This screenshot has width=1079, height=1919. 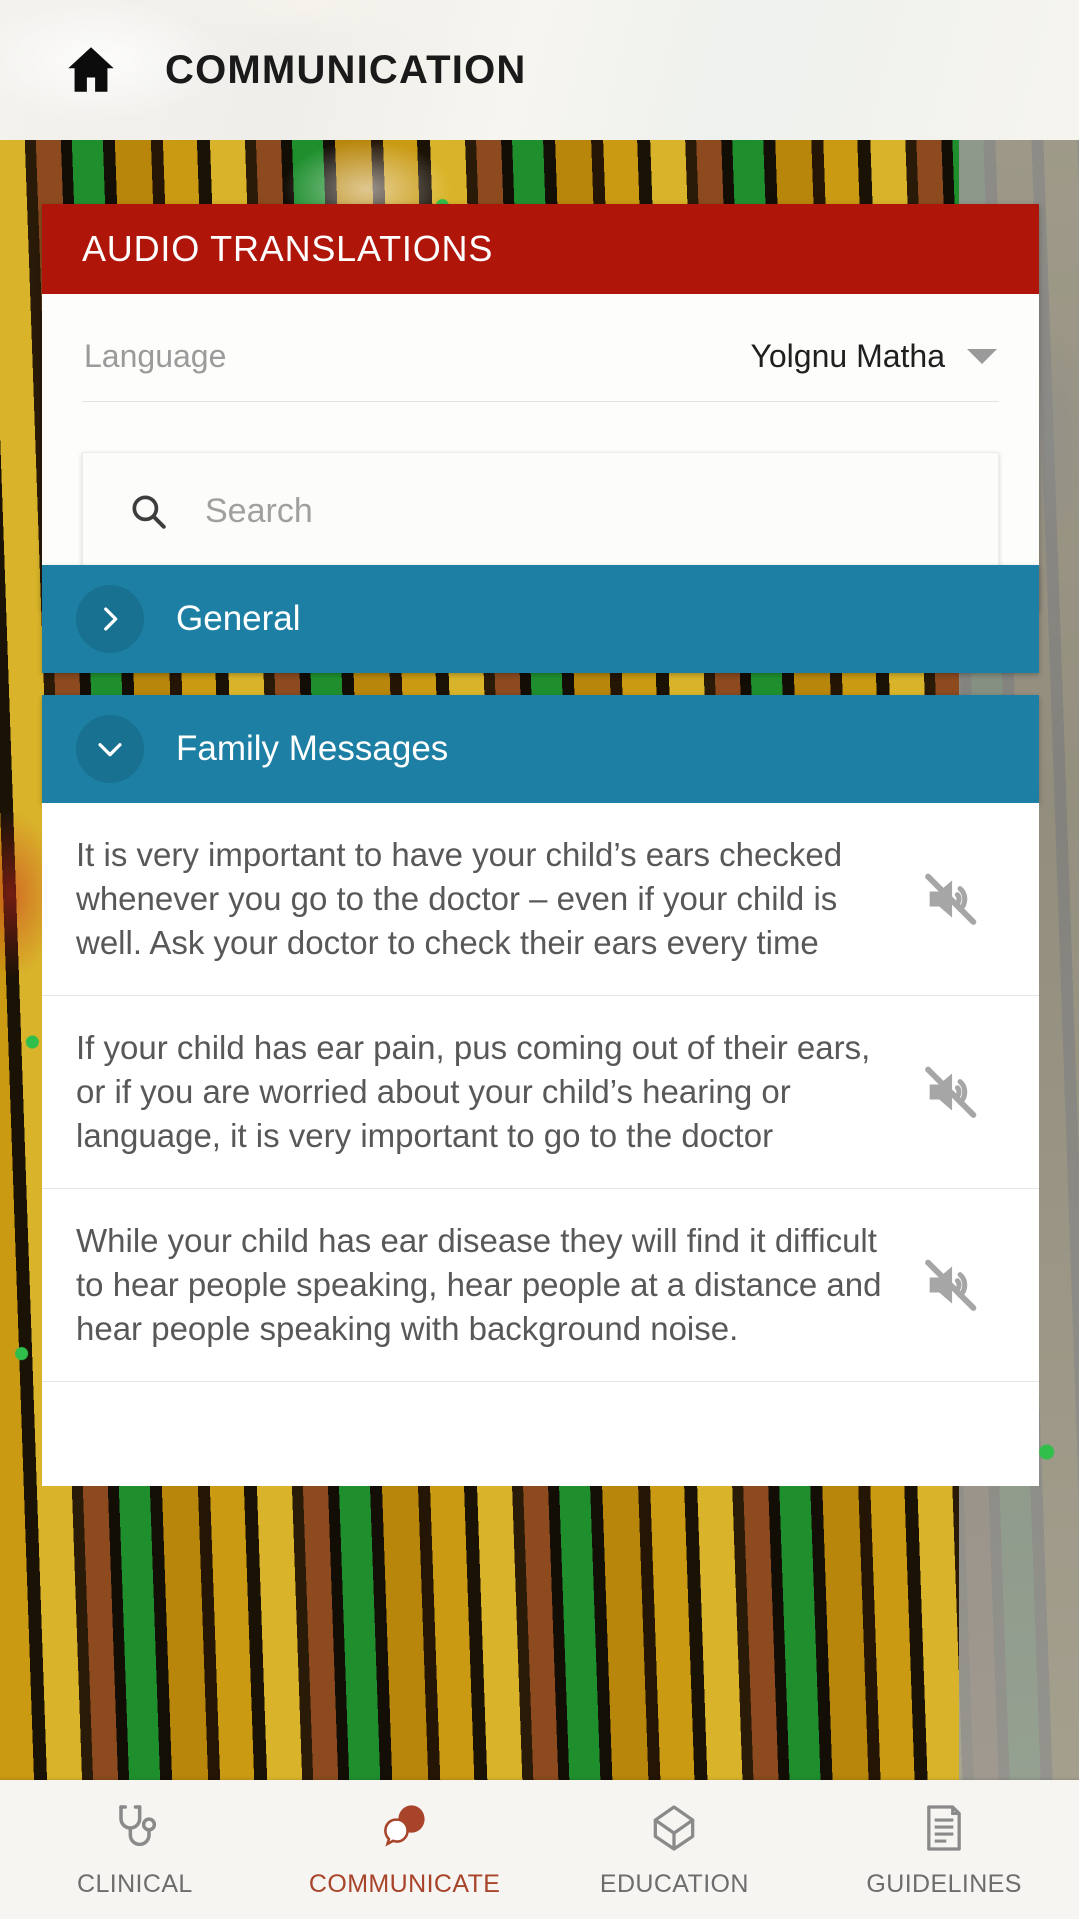 I want to click on message-text, so click(x=540, y=1434).